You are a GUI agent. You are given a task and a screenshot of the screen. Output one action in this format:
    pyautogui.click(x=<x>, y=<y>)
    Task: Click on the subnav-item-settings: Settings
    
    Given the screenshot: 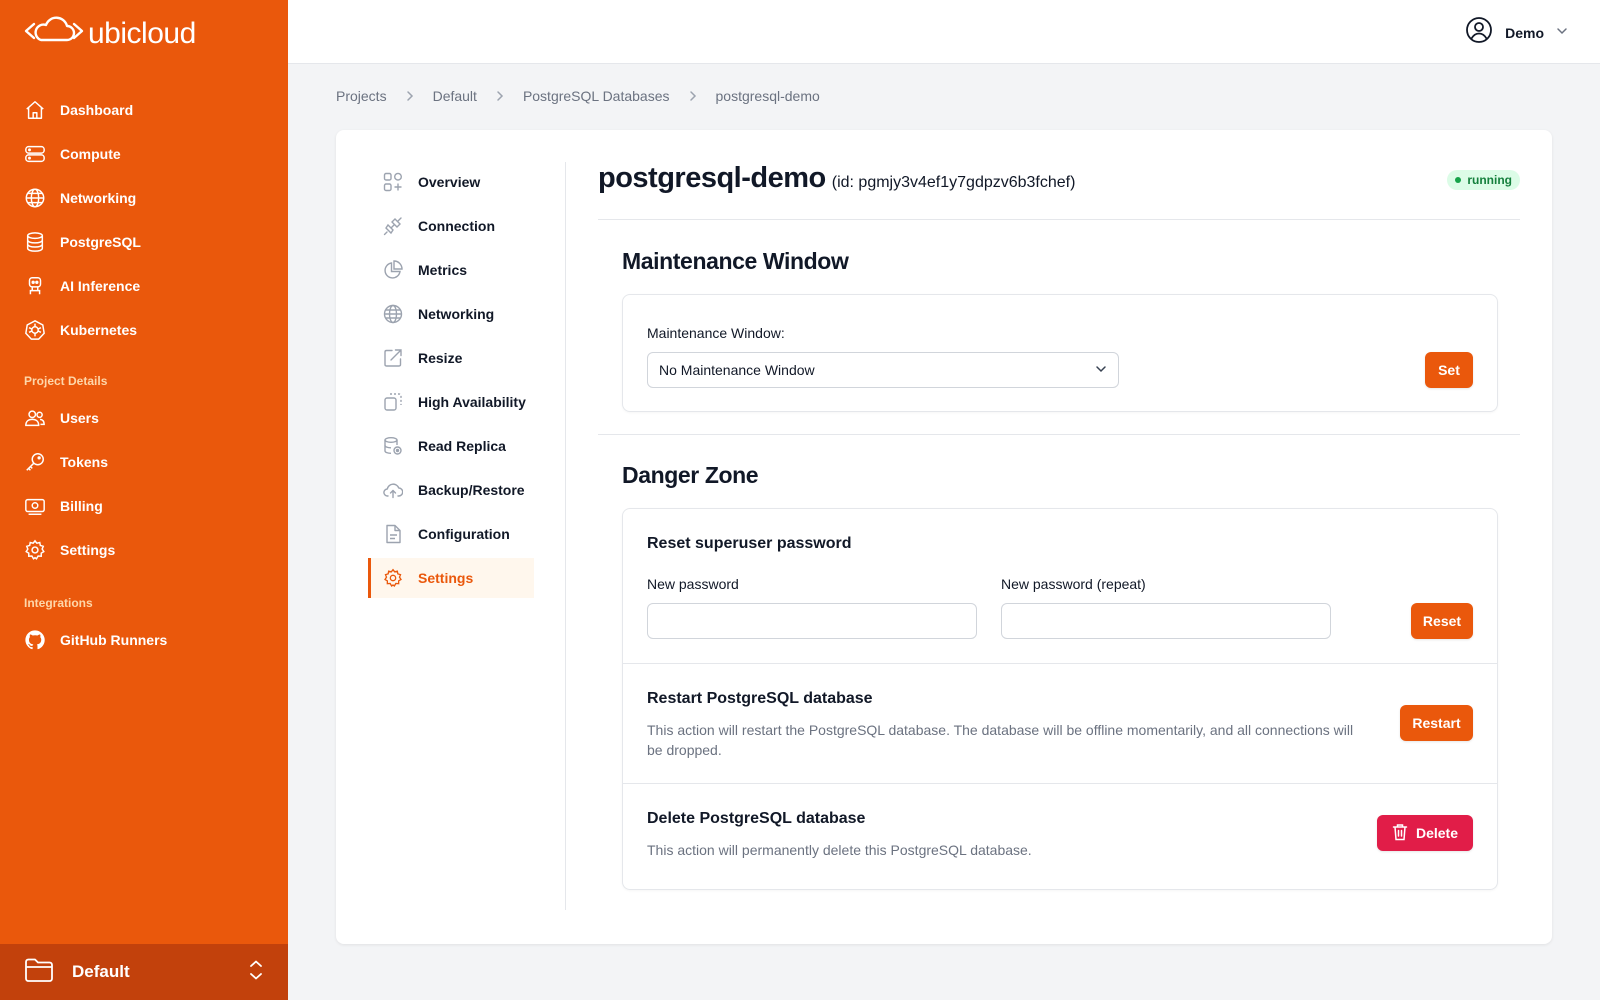 What is the action you would take?
    pyautogui.click(x=451, y=578)
    